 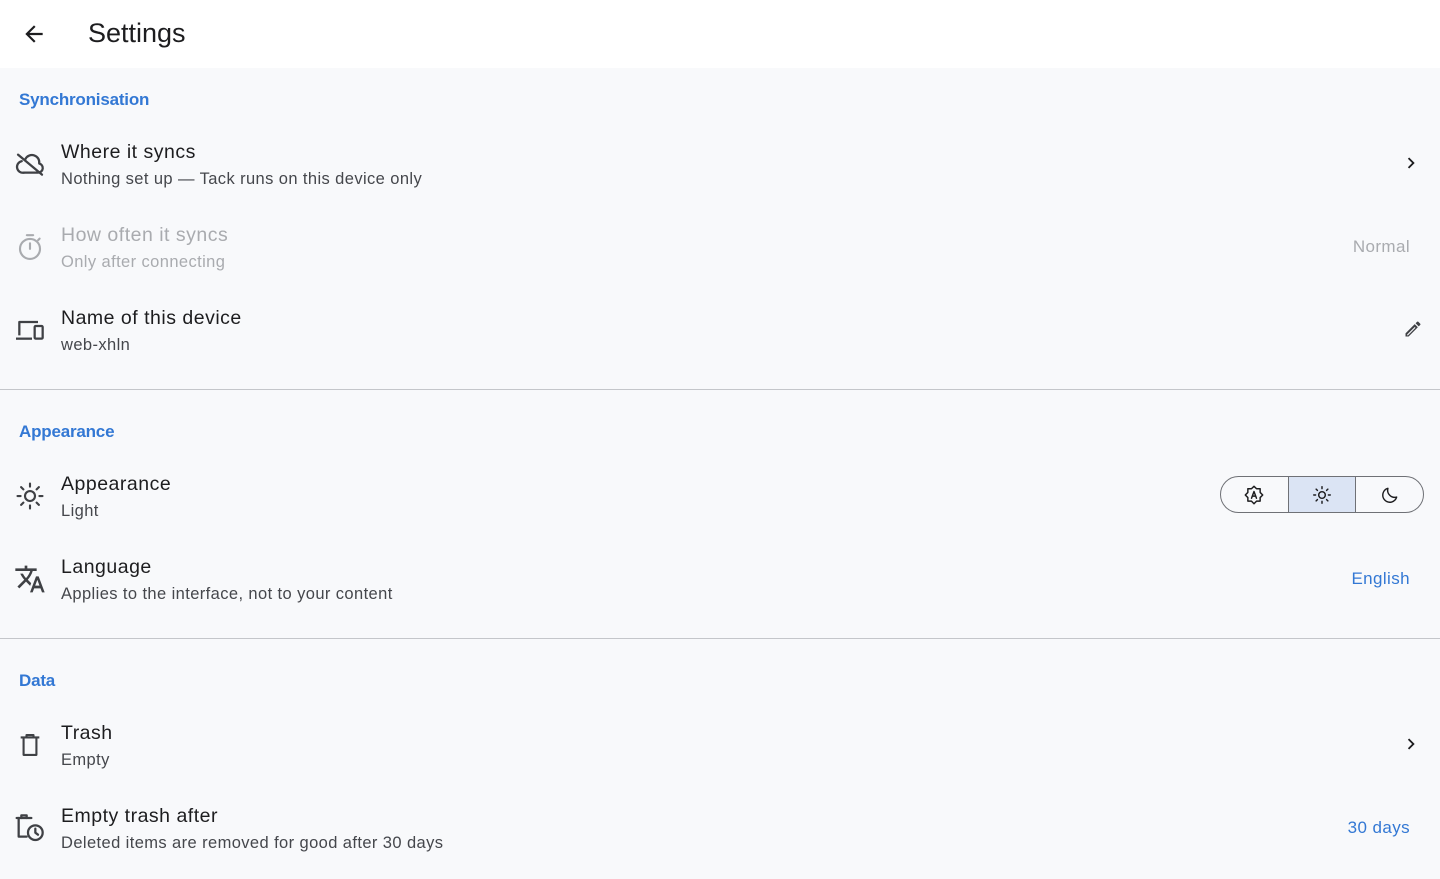 What do you see at coordinates (85, 760) in the screenshot?
I see `setting-subtitle: Empty` at bounding box center [85, 760].